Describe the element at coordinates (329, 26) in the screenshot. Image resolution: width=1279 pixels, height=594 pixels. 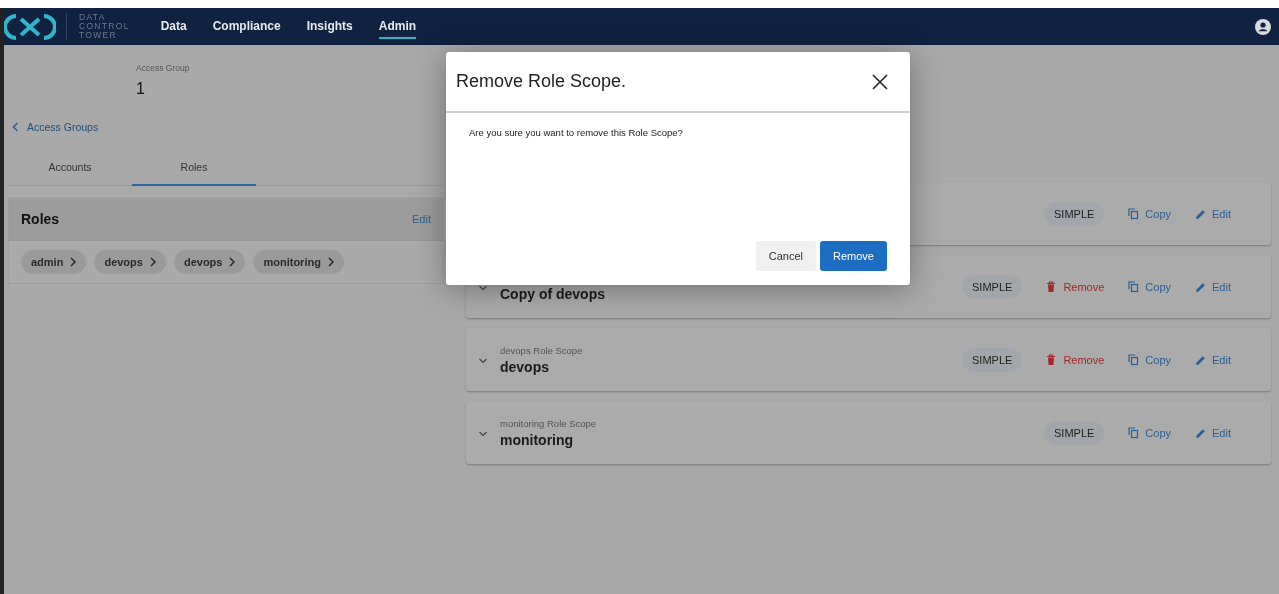
I see `nav-item: Insights` at that location.